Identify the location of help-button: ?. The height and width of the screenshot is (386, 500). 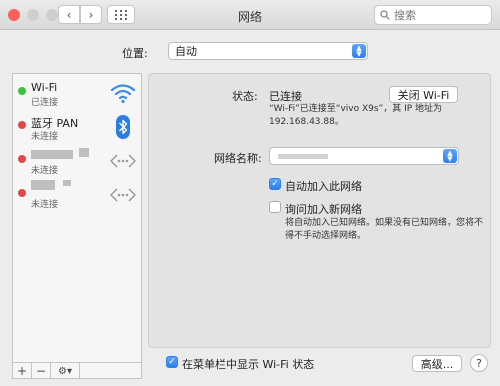
(479, 363).